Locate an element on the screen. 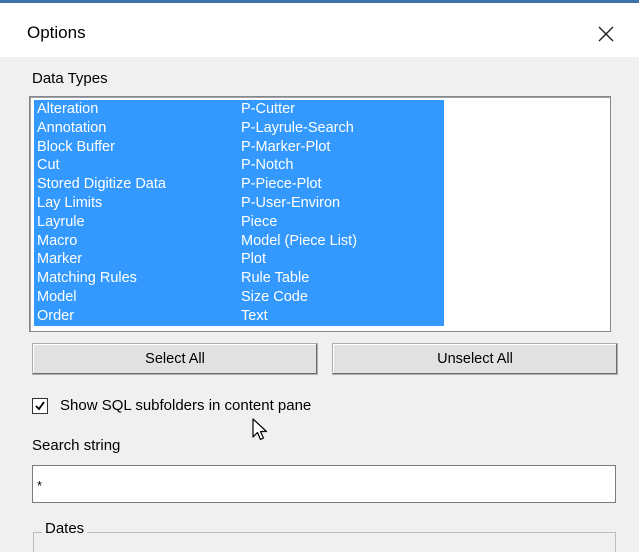  search-string-input is located at coordinates (324, 484).